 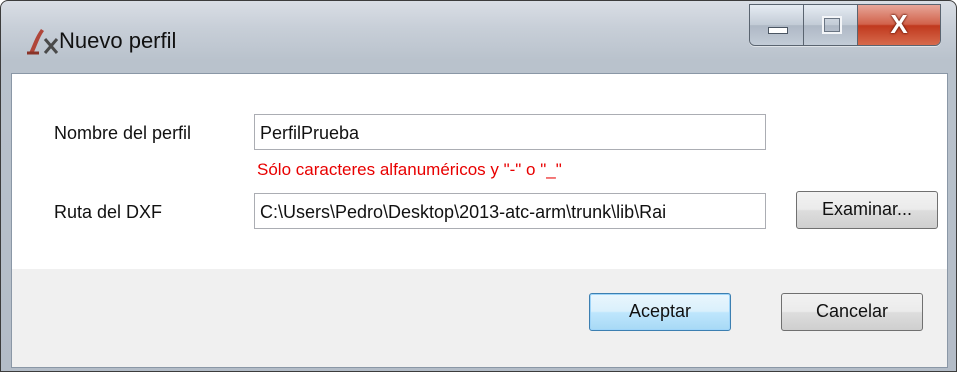 What do you see at coordinates (777, 25) in the screenshot?
I see `minimize-button` at bounding box center [777, 25].